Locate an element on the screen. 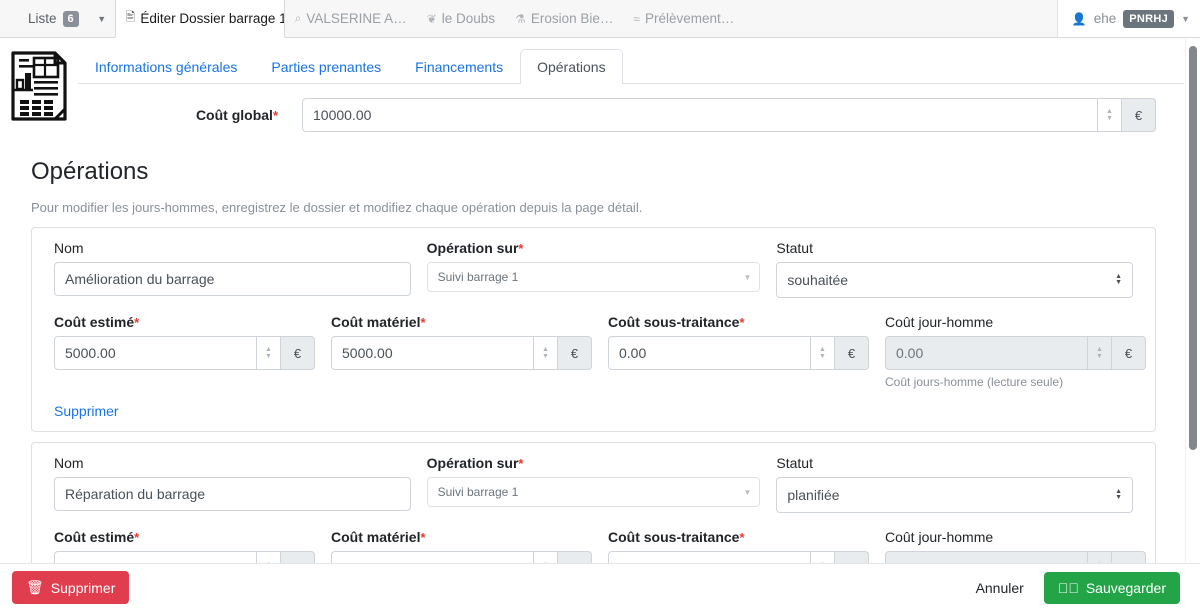  user-name-label: ehe is located at coordinates (1105, 18).